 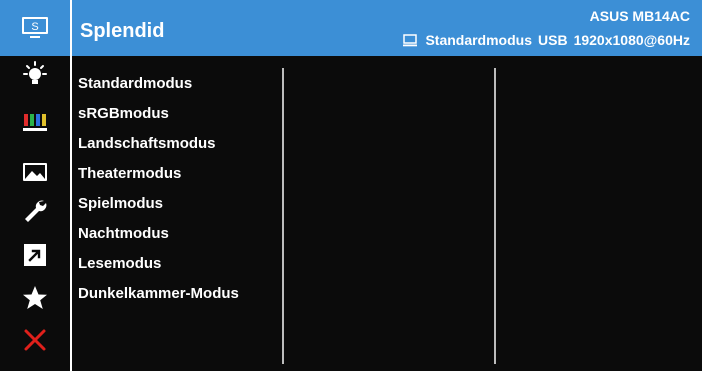 I want to click on splendid-tab: S, so click(x=35, y=28).